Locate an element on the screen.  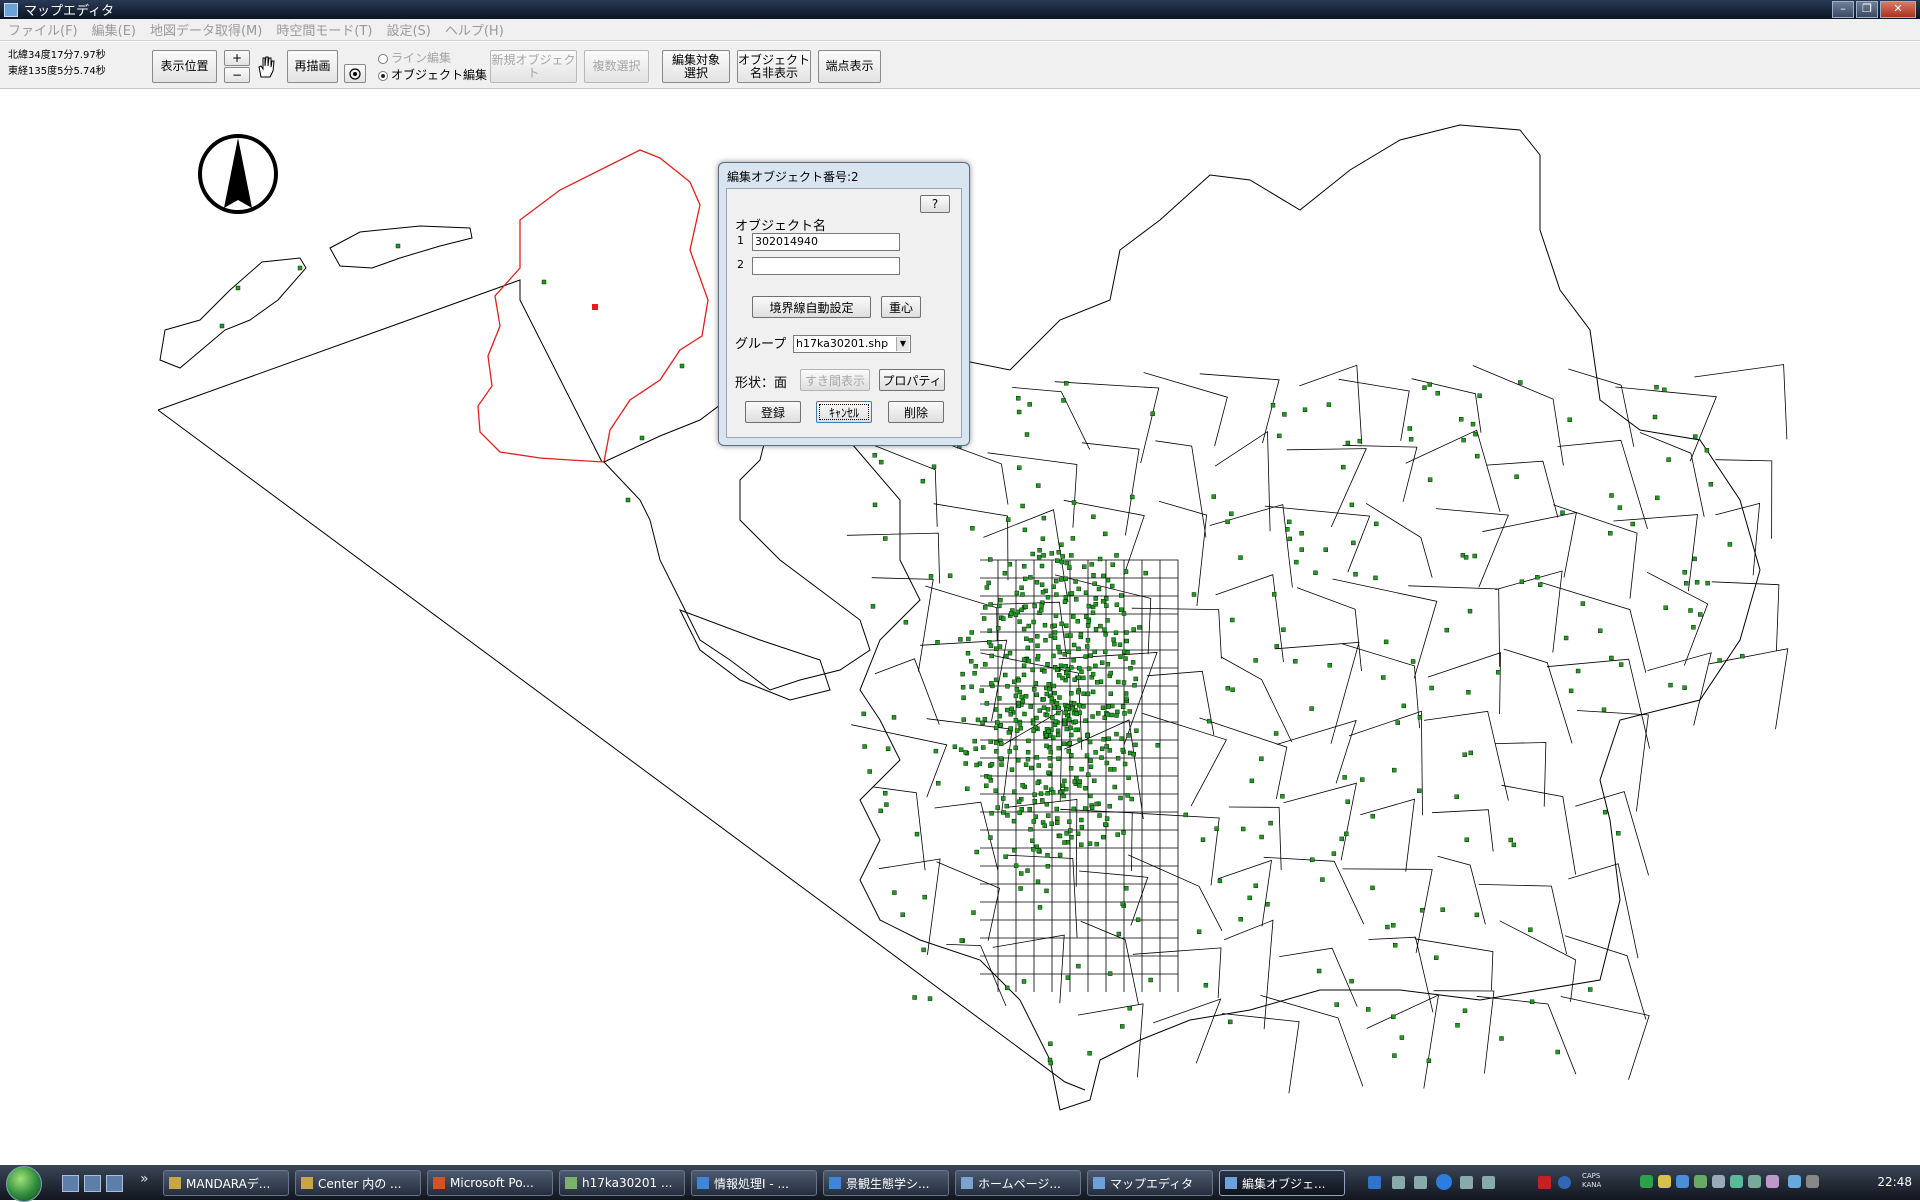
menu-help: ヘルプ(H) is located at coordinates (474, 29).